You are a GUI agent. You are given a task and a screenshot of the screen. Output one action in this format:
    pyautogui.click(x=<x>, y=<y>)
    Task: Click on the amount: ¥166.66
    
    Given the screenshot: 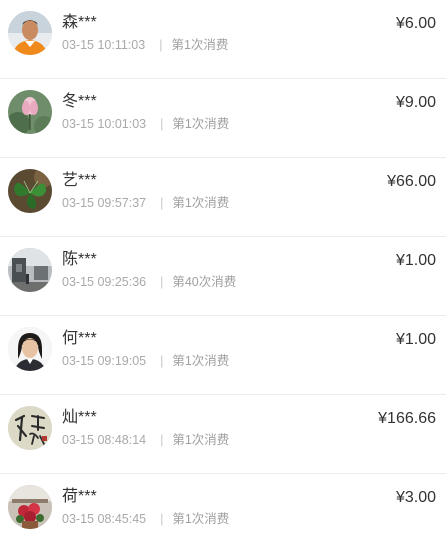 What is the action you would take?
    pyautogui.click(x=407, y=418)
    